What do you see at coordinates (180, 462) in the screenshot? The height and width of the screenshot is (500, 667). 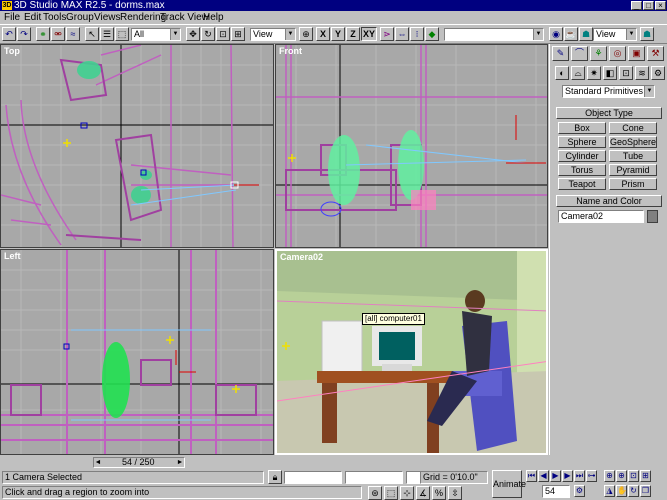 I see `slider-right-arrow-icon: ►` at bounding box center [180, 462].